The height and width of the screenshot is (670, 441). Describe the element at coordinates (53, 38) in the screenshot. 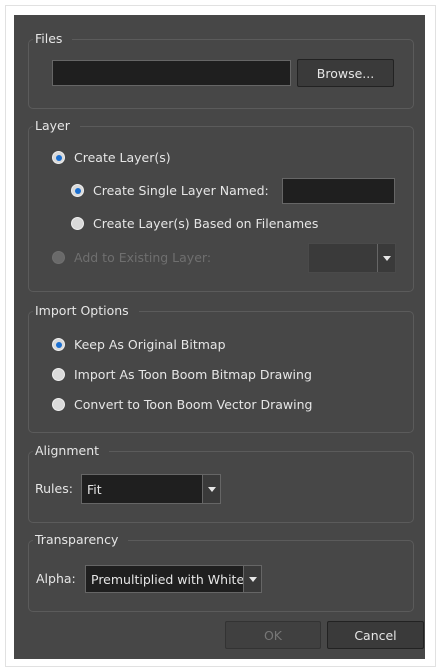

I see `files-group-title: Files` at that location.